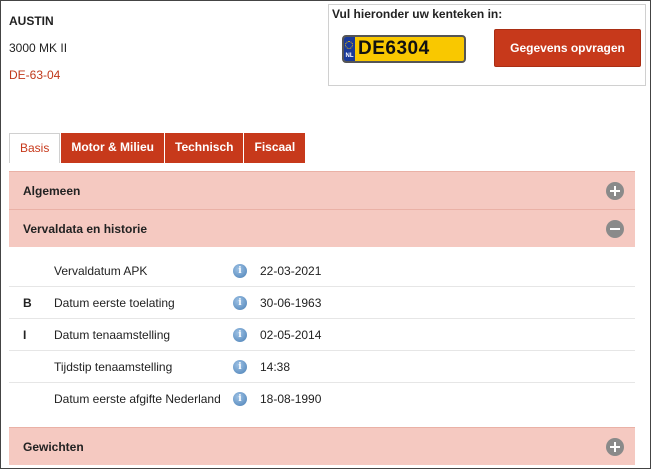 Image resolution: width=651 pixels, height=469 pixels. What do you see at coordinates (291, 335) in the screenshot?
I see `row-value: 02-05-2014` at bounding box center [291, 335].